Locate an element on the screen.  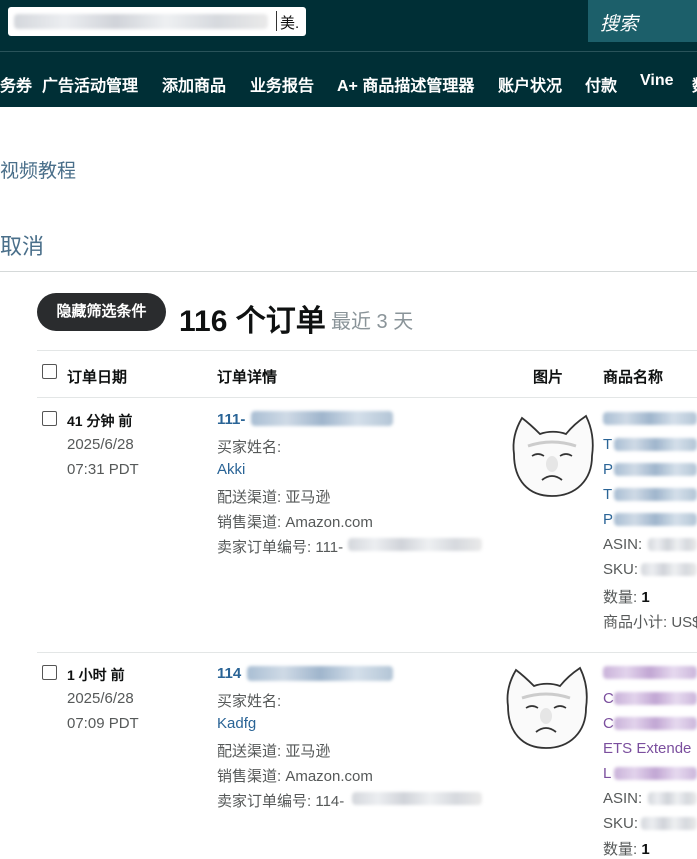
store-suffix: 美. is located at coordinates (290, 23).